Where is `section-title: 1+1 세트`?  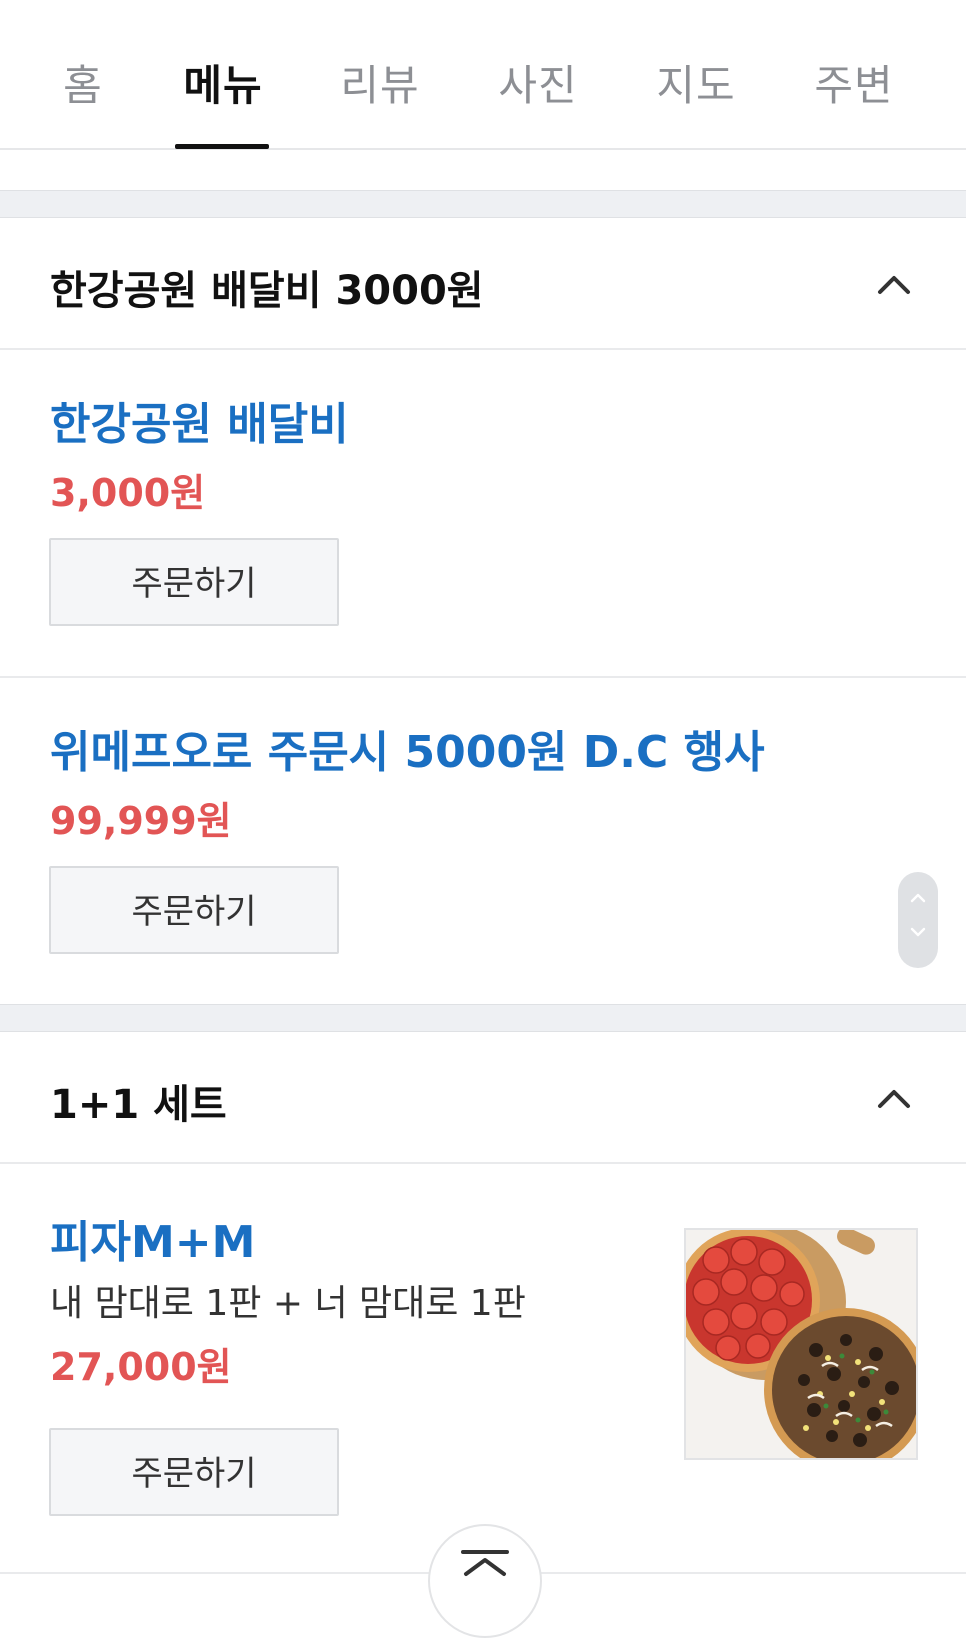
section-title: 1+1 세트 is located at coordinates (138, 1105).